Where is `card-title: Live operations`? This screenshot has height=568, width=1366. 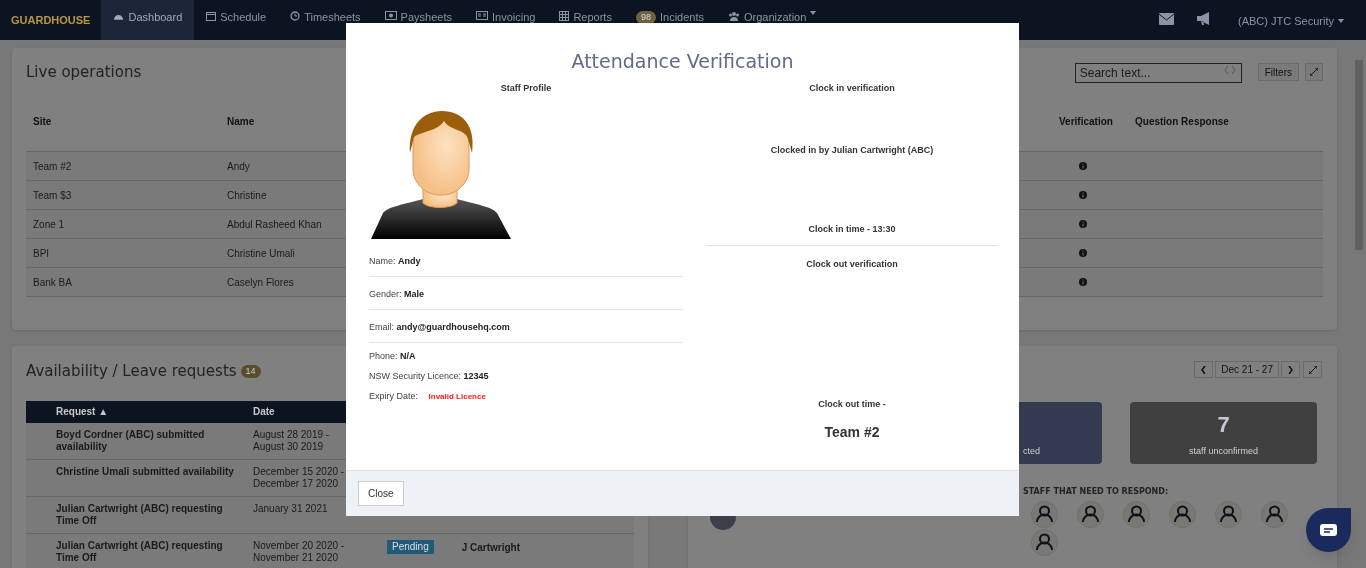 card-title: Live operations is located at coordinates (84, 72).